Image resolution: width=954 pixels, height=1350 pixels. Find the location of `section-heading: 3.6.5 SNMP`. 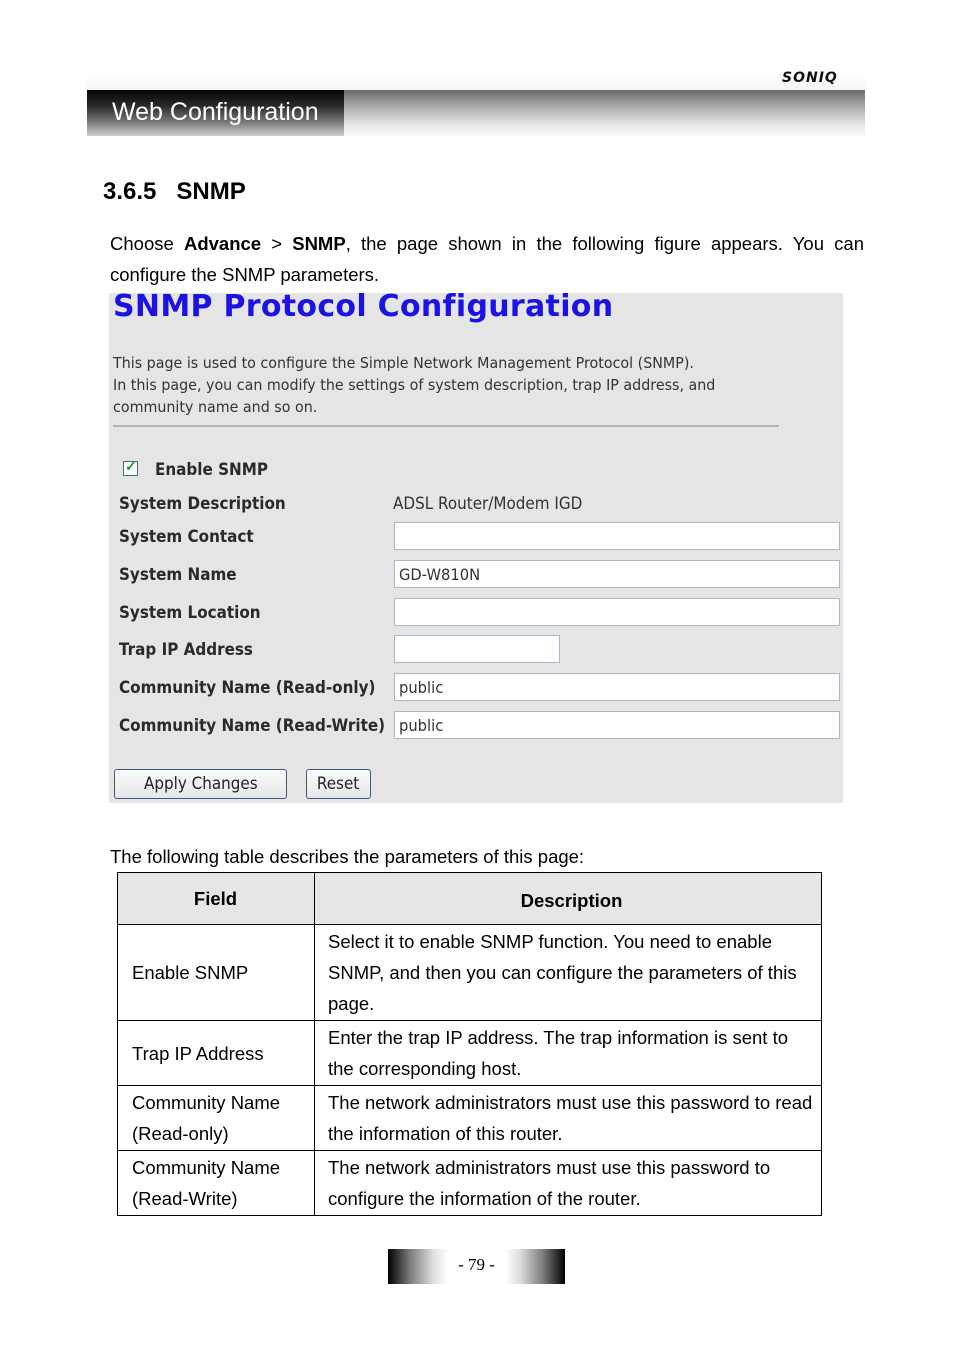

section-heading: 3.6.5 SNMP is located at coordinates (174, 192).